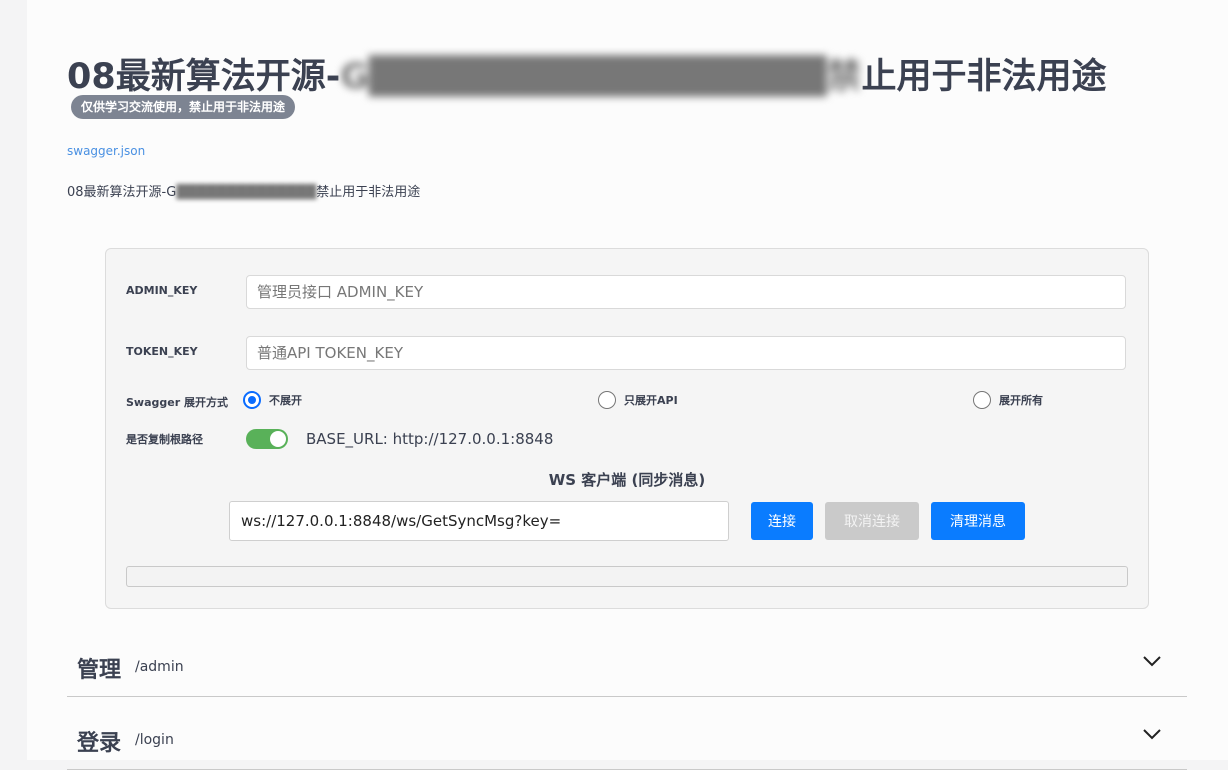 The width and height of the screenshot is (1228, 770). I want to click on connect-button: 连接, so click(782, 521).